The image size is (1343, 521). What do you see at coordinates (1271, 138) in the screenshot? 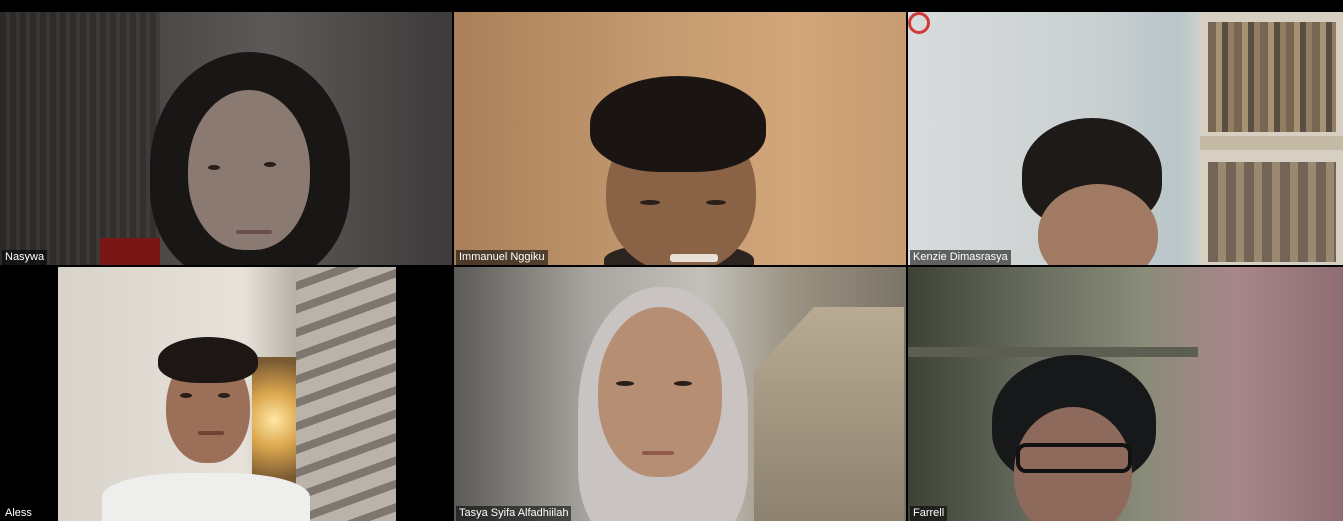
I see `bookshelf` at bounding box center [1271, 138].